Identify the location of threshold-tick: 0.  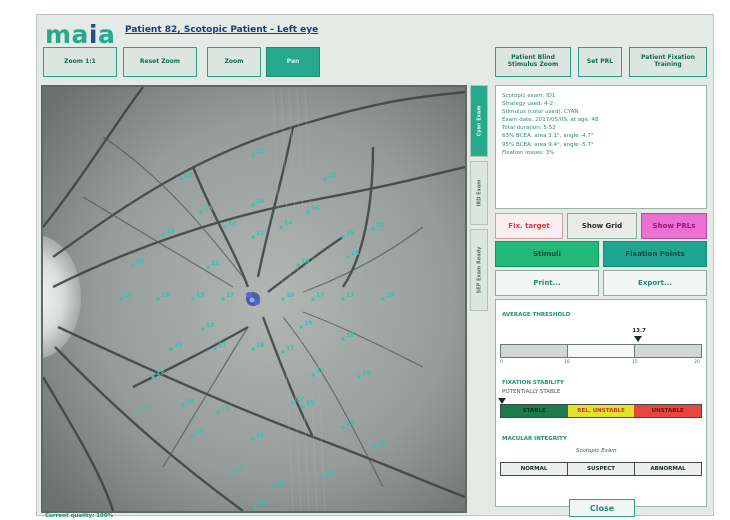
(501, 362).